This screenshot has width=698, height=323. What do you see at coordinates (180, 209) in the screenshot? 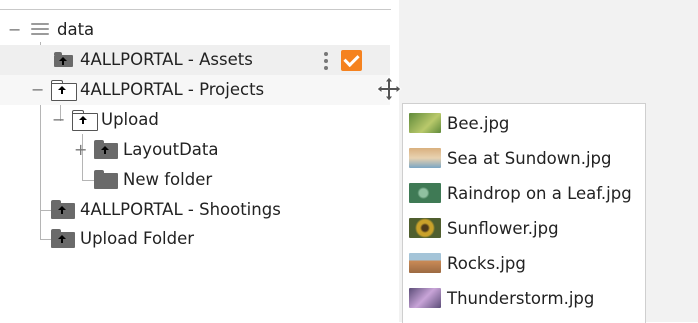
I see `tree-item-label: 4ALLPORTAL - Shootings` at bounding box center [180, 209].